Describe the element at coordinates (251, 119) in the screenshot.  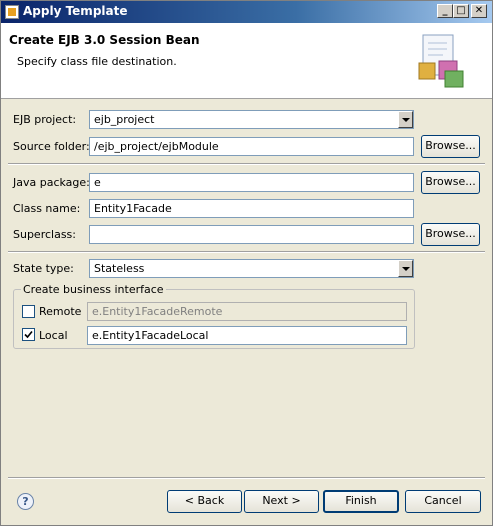
I see `ejb-project-combo: ejb_project` at that location.